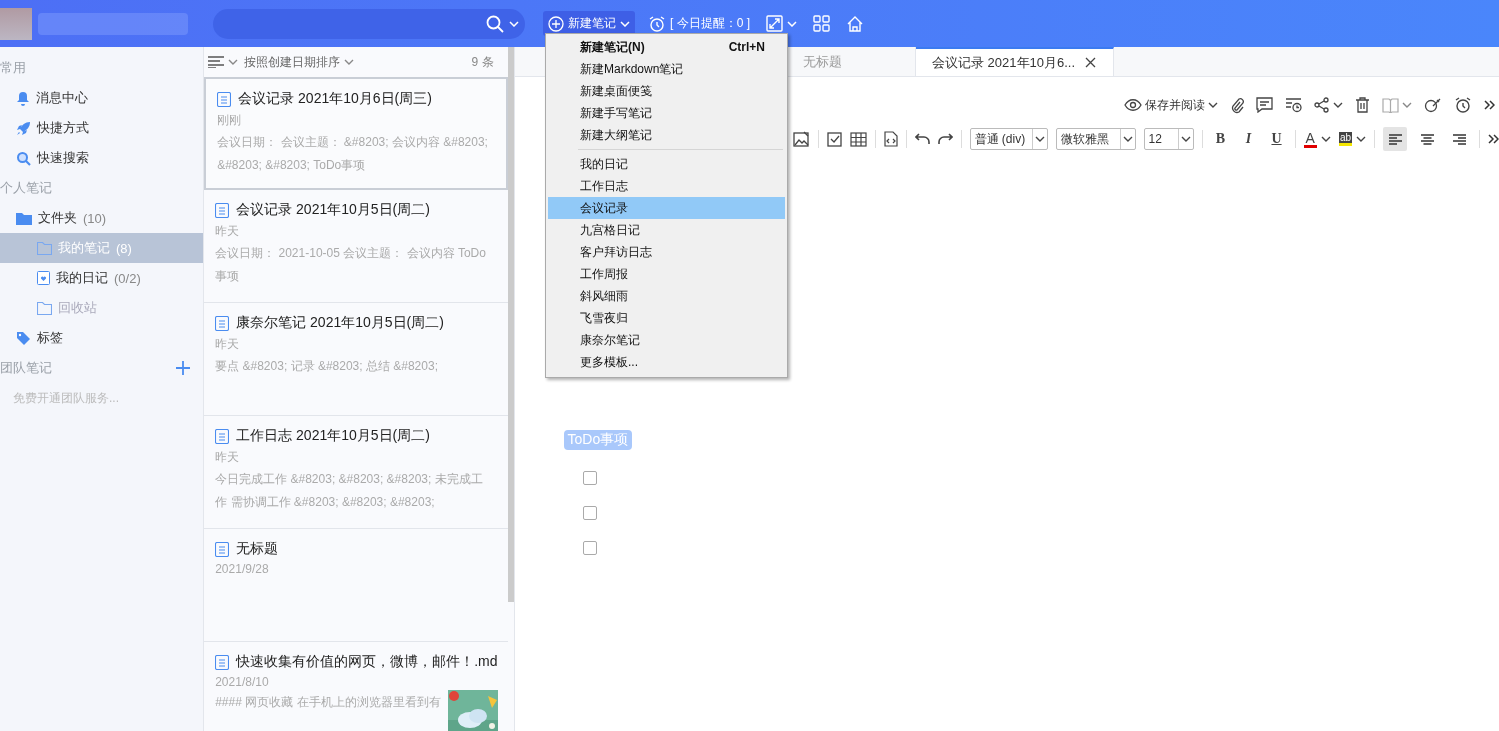 The height and width of the screenshot is (731, 1499). Describe the element at coordinates (666, 113) in the screenshot. I see `menu-item: 新建手写笔记` at that location.